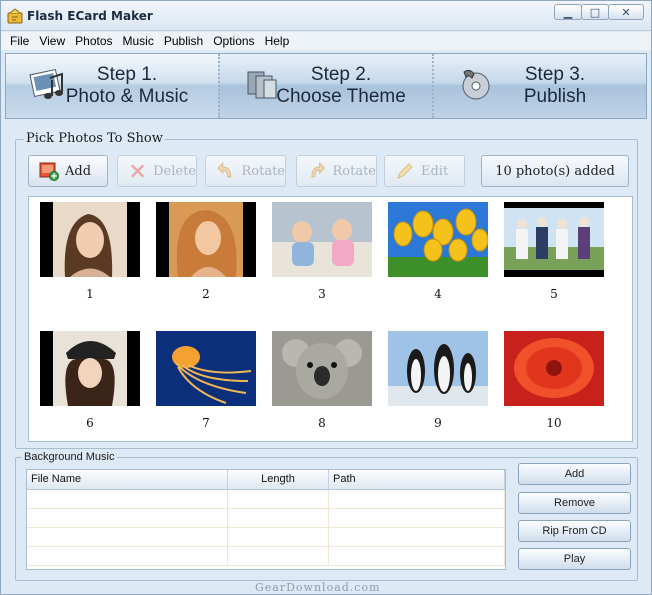  I want to click on photo-number: 5, so click(554, 294).